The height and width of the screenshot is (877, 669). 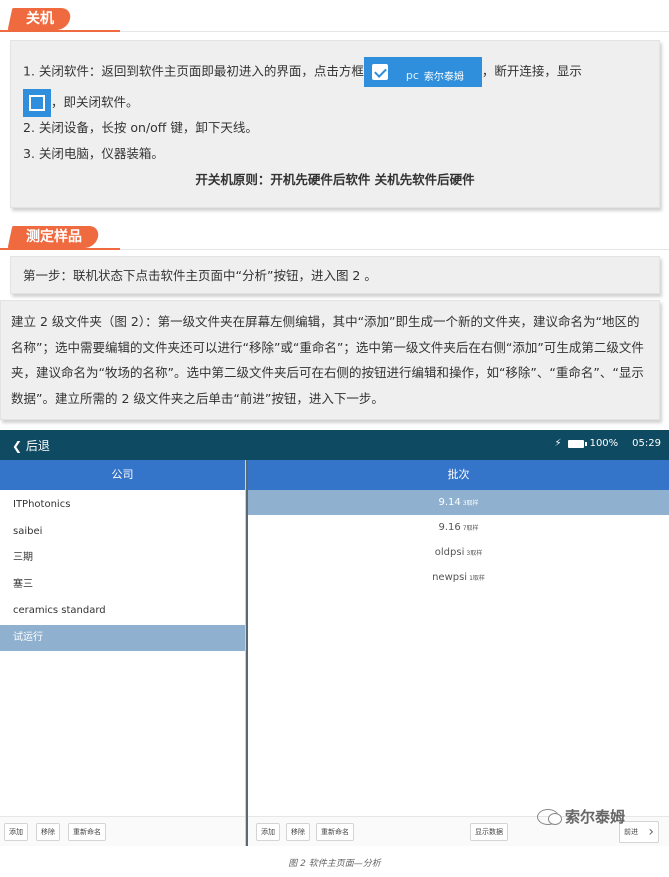 I want to click on status-area: ⚡ 100% 05:29, so click(x=608, y=443).